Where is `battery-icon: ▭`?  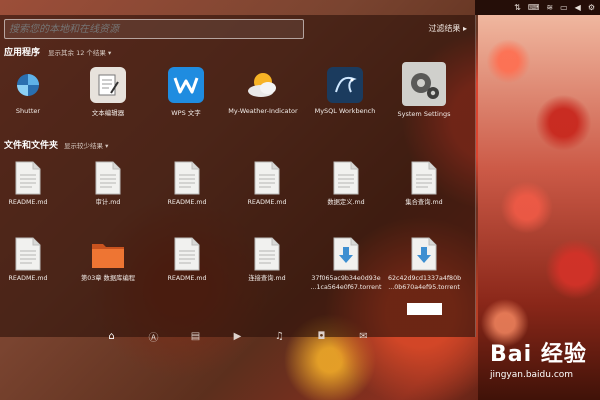 battery-icon: ▭ is located at coordinates (564, 7).